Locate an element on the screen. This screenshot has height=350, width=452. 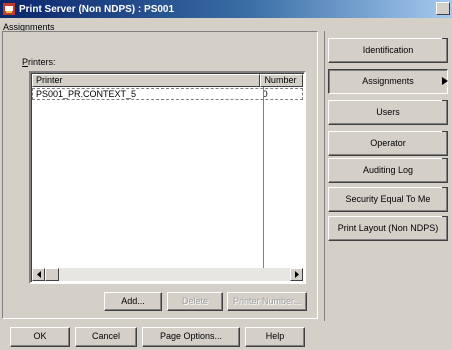
printer-cell: PS001_PR.CONTEXT_5 is located at coordinates (86, 94).